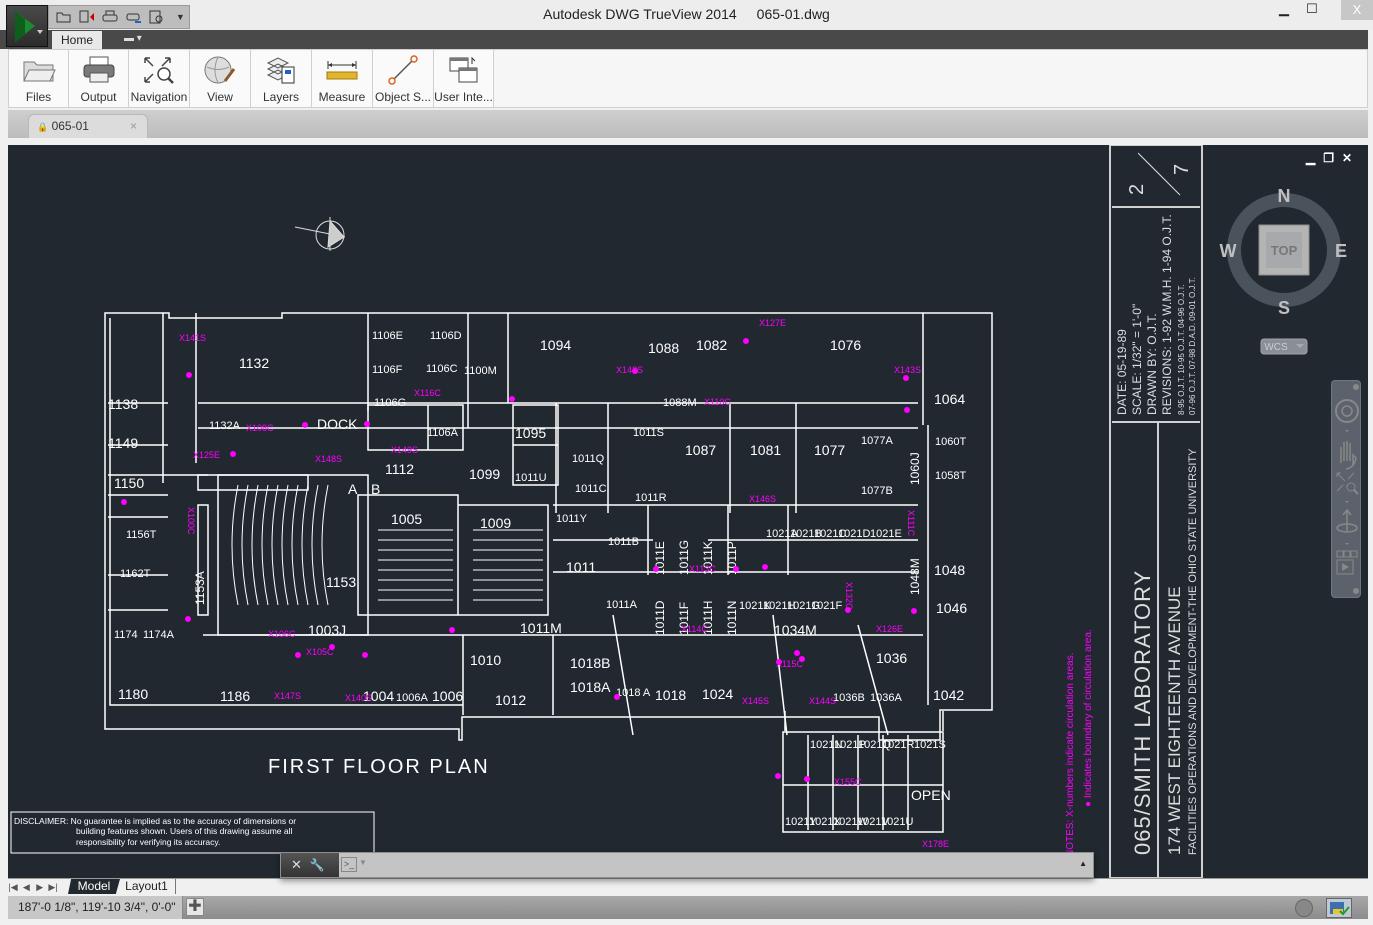  I want to click on ribbon-panel-view: View, so click(220, 78).